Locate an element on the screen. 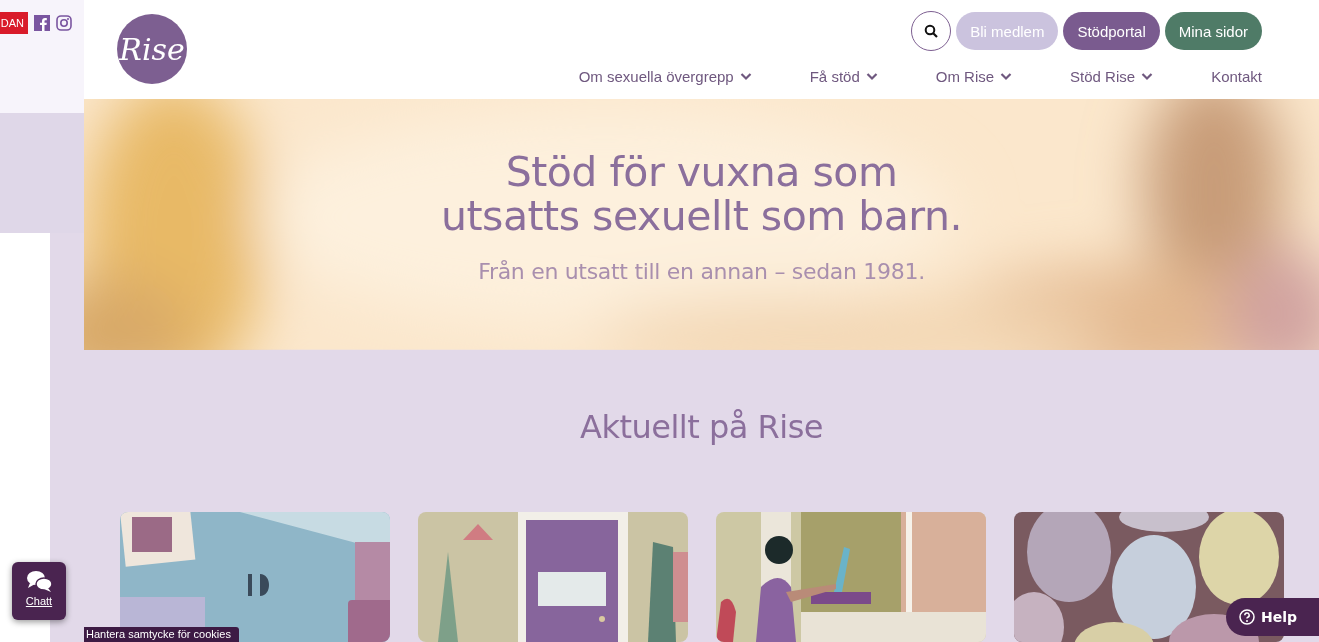 This screenshot has height=642, width=1319. facebook-icon is located at coordinates (42, 23).